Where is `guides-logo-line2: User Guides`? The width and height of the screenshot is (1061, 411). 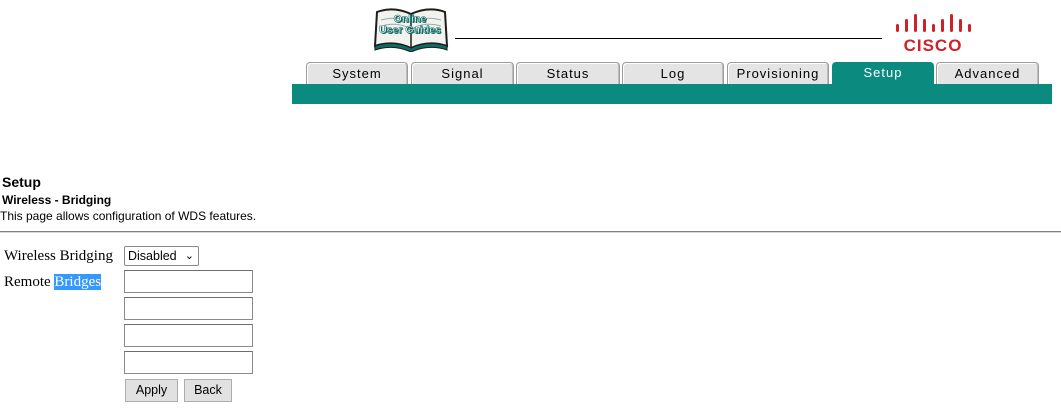 guides-logo-line2: User Guides is located at coordinates (410, 30).